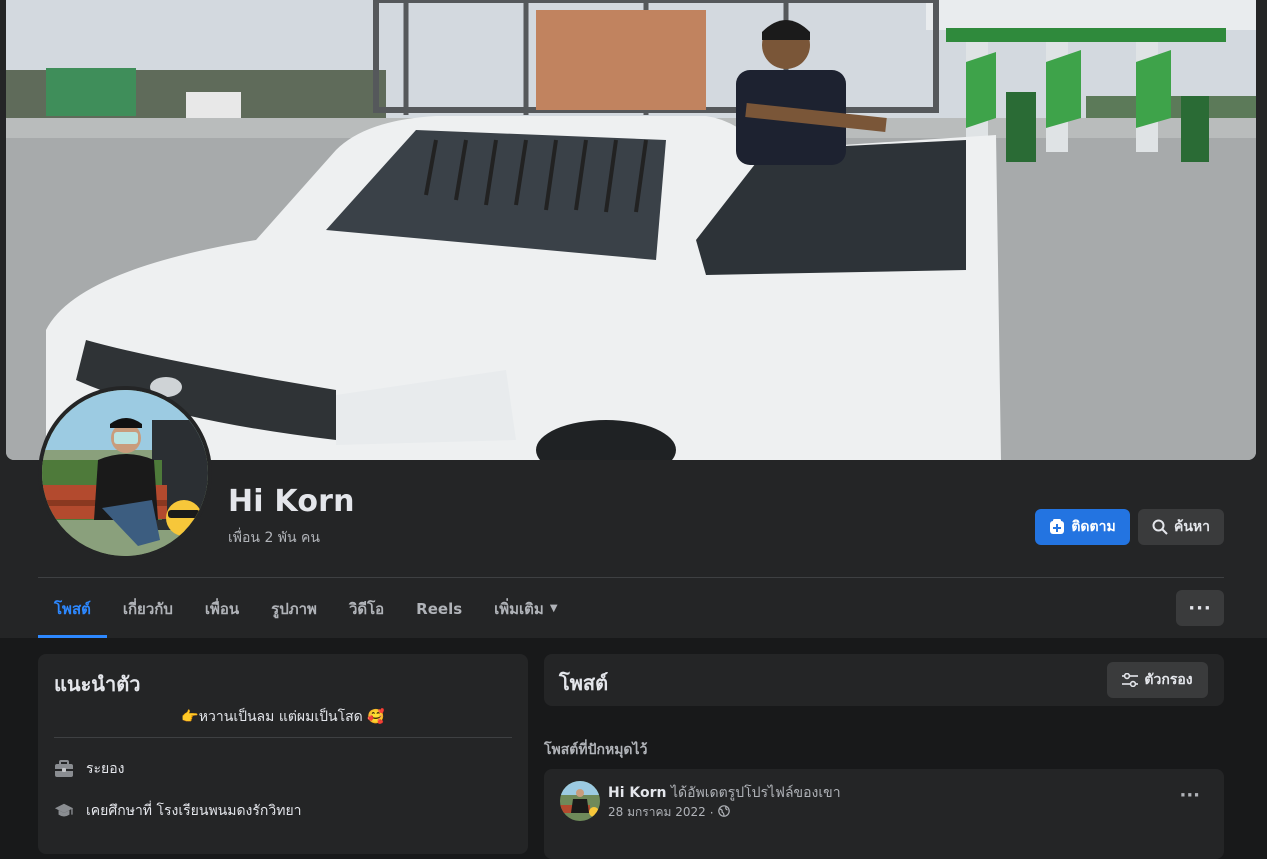 The image size is (1267, 859). Describe the element at coordinates (97, 684) in the screenshot. I see `intro-title: แนะนำตัว` at that location.